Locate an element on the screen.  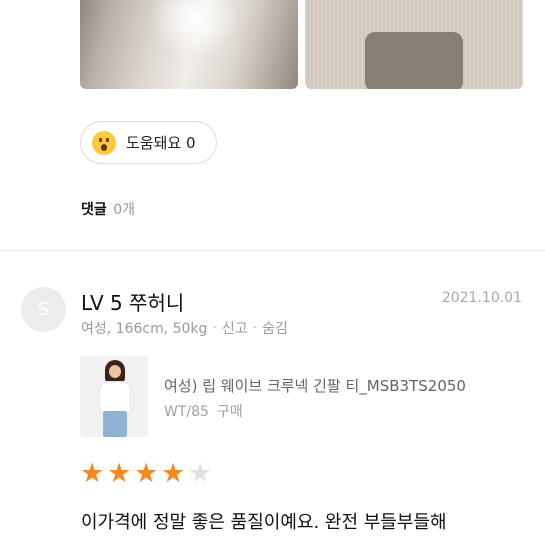
helpful-button: 도움돼요 0 is located at coordinates (148, 142).